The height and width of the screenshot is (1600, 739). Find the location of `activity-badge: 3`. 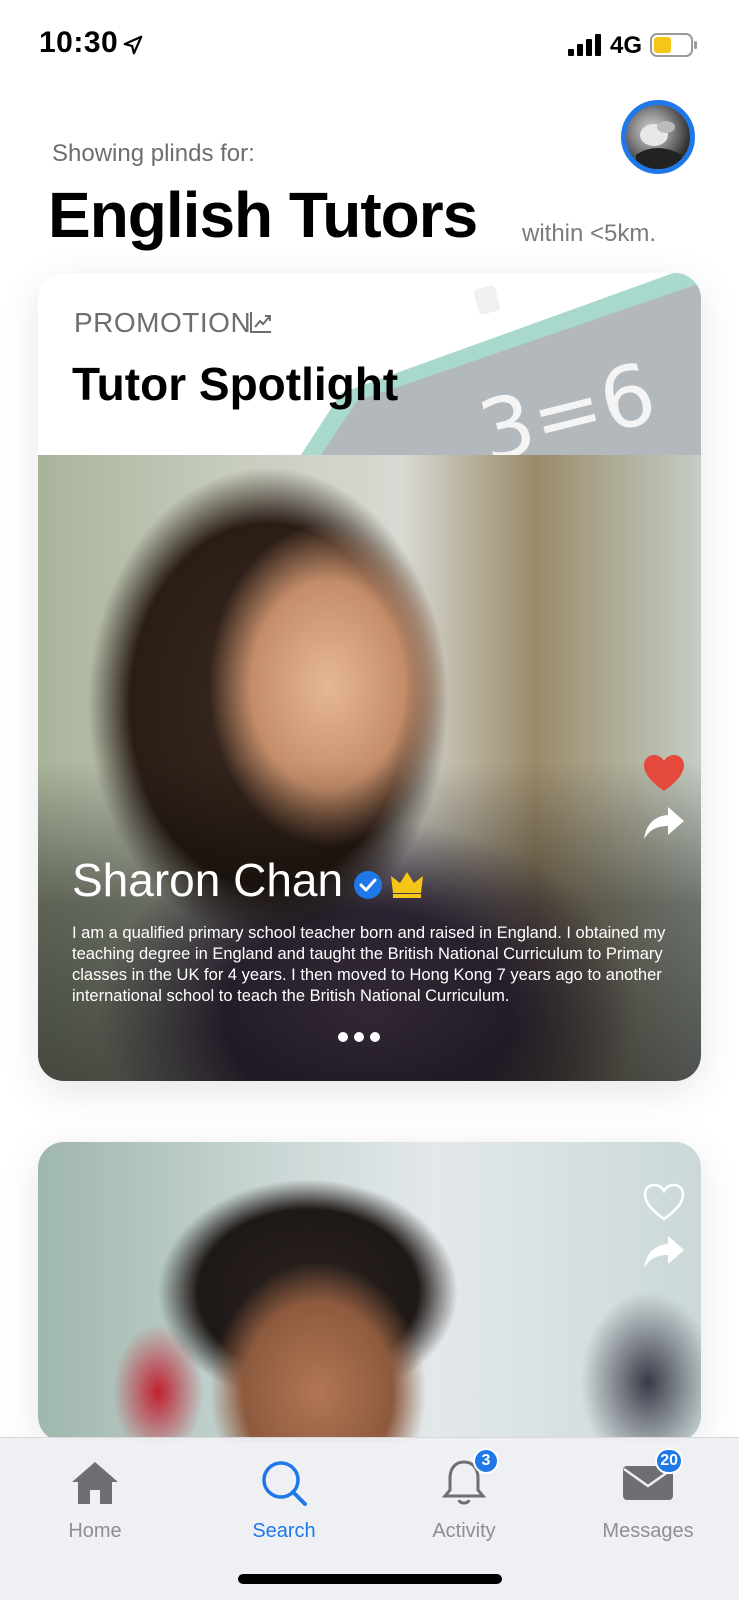

activity-badge: 3 is located at coordinates (486, 1461).